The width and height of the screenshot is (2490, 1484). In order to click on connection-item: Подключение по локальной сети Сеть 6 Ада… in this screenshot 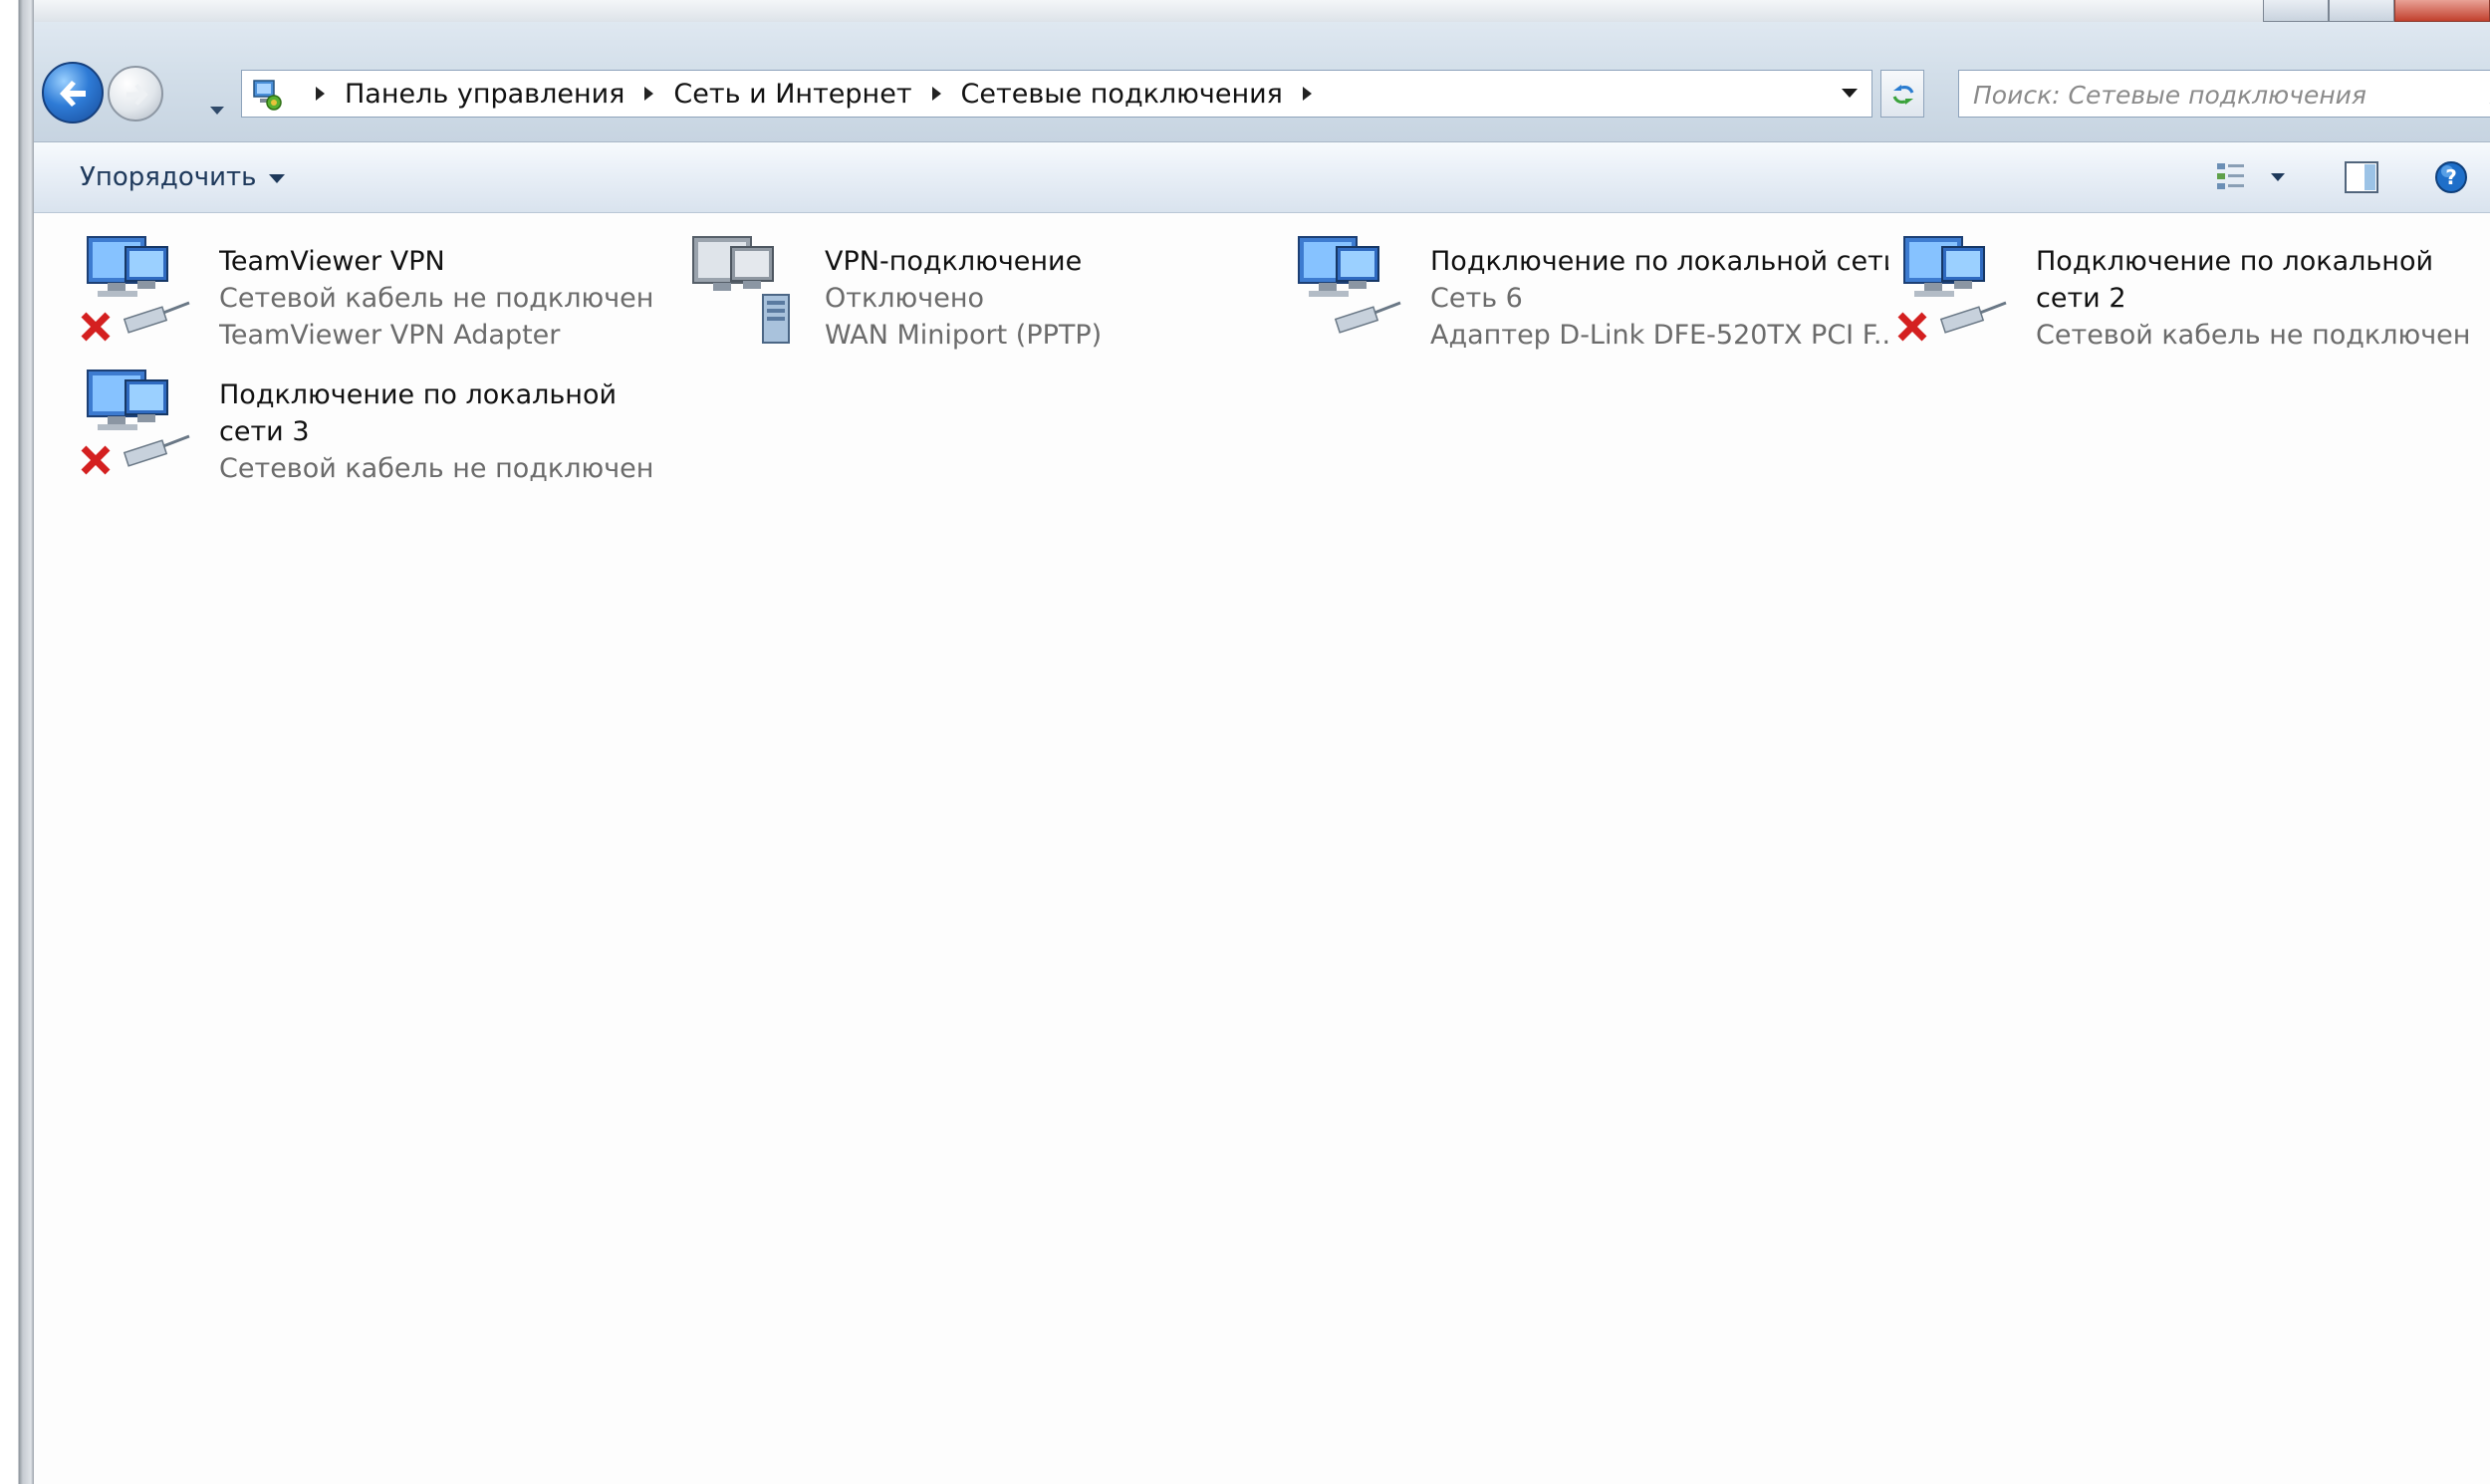, I will do `click(1590, 296)`.